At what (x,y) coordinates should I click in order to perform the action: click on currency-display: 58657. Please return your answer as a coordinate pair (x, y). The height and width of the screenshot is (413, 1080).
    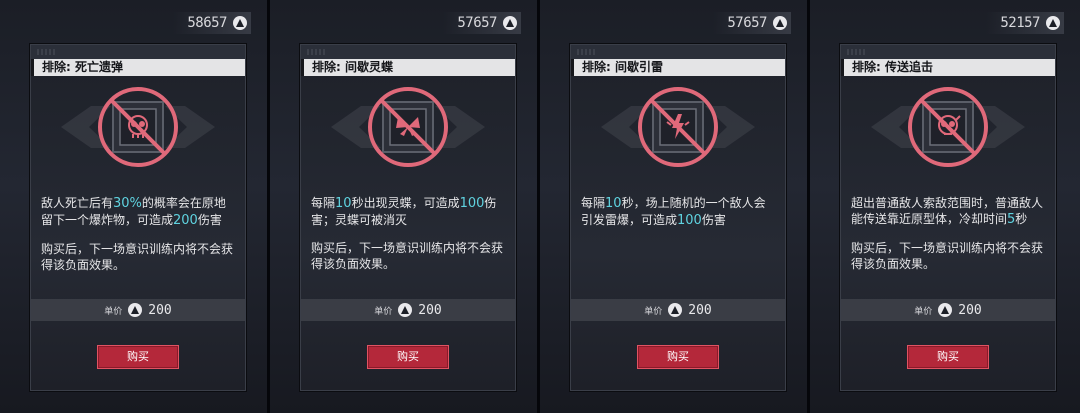
    Looking at the image, I should click on (212, 23).